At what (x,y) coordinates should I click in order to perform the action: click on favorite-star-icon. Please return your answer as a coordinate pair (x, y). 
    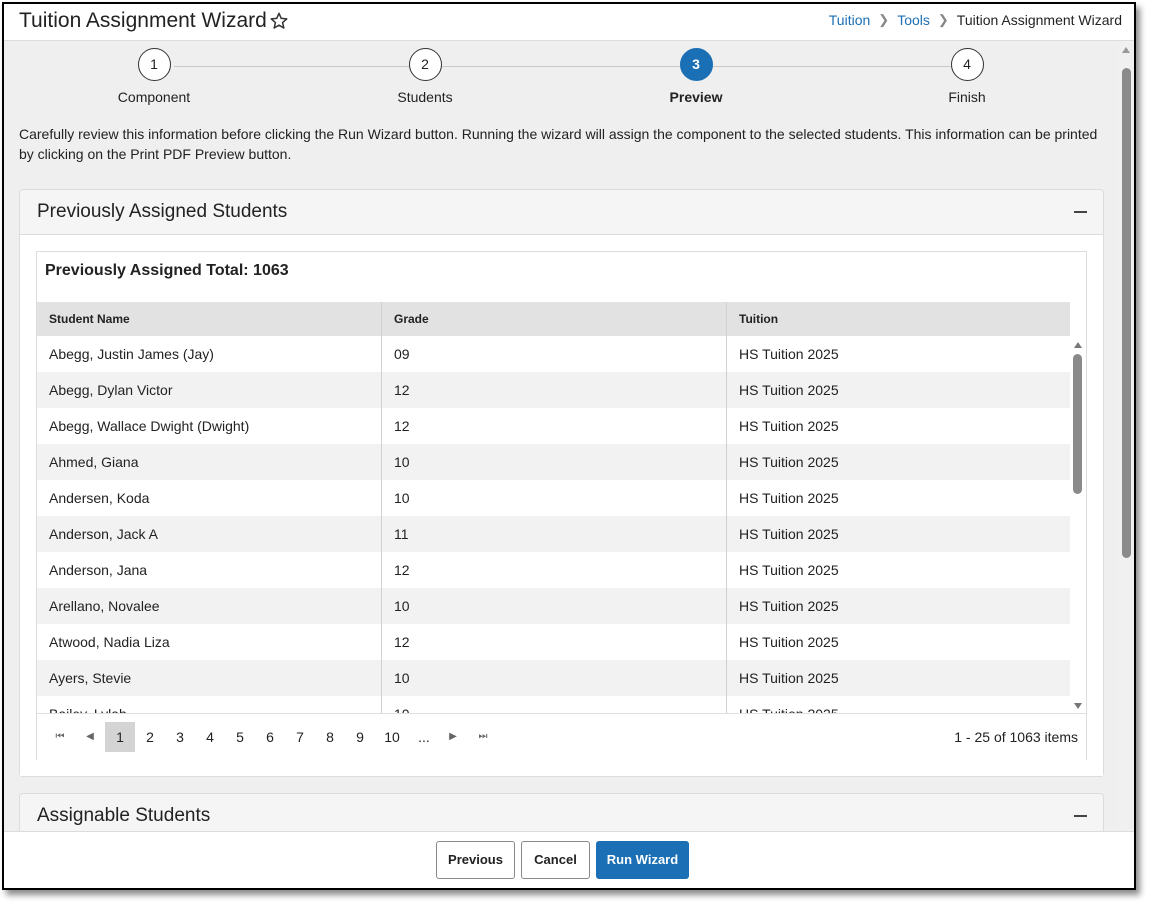
    Looking at the image, I should click on (279, 21).